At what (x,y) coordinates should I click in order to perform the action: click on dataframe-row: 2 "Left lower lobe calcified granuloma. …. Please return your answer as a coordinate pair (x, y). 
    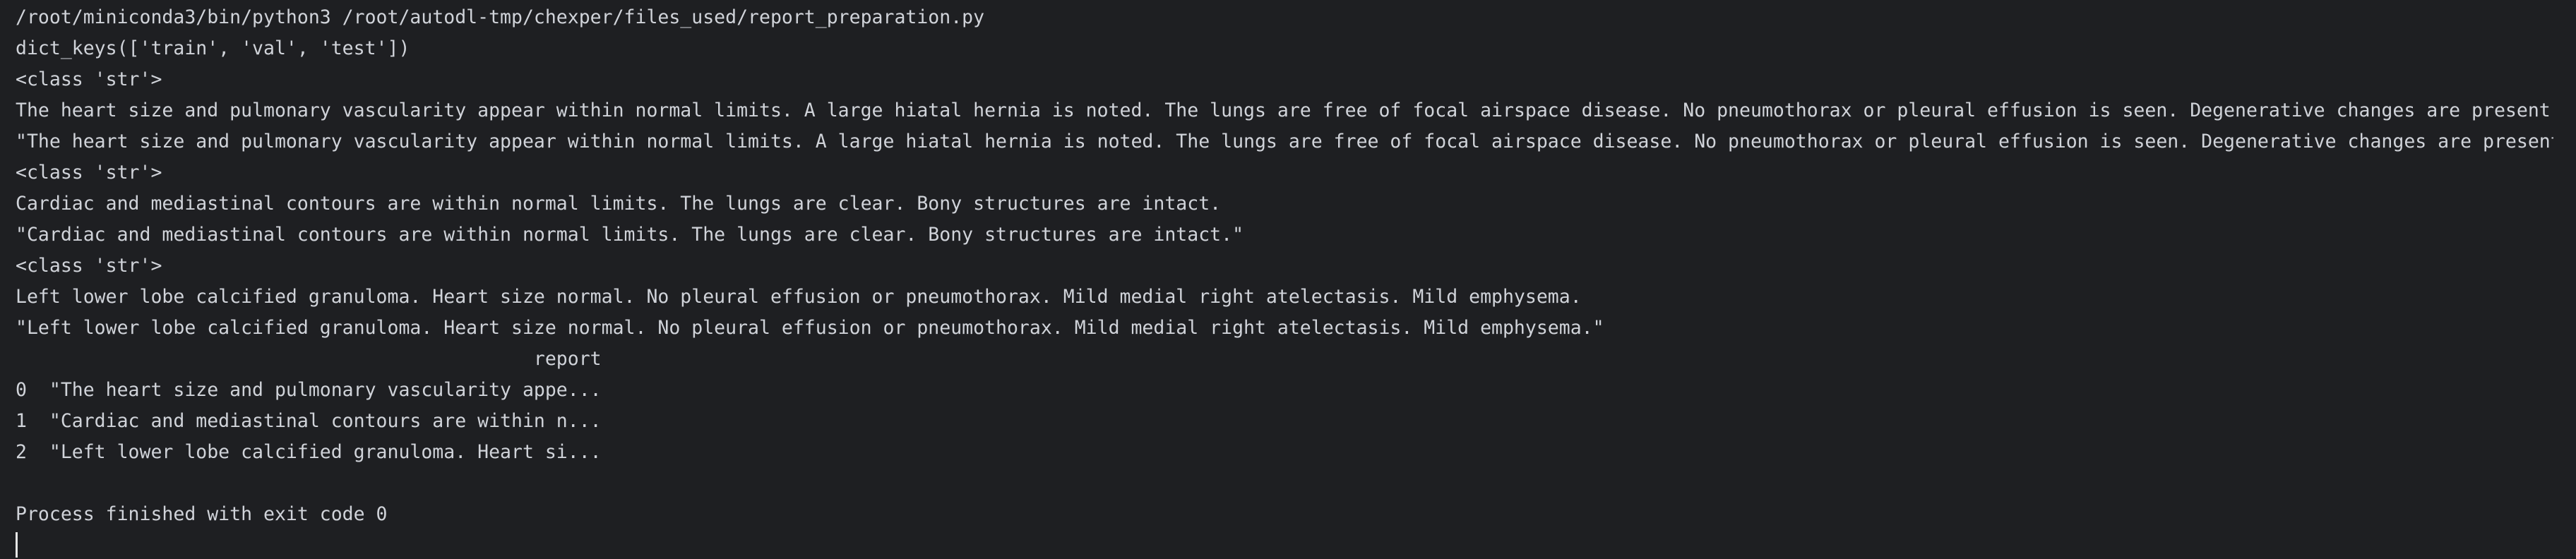
    Looking at the image, I should click on (309, 452).